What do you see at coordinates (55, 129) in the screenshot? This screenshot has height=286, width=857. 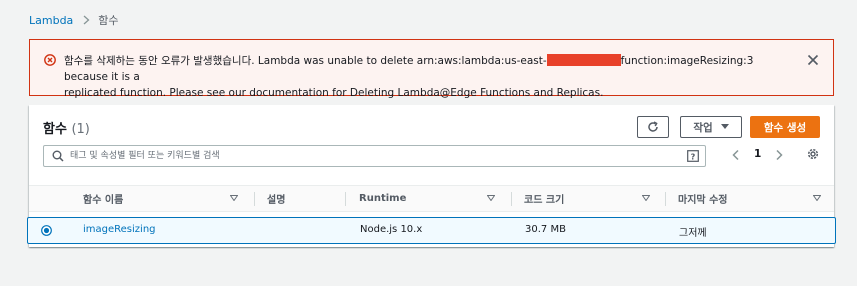 I see `panel-title-text: 함수` at bounding box center [55, 129].